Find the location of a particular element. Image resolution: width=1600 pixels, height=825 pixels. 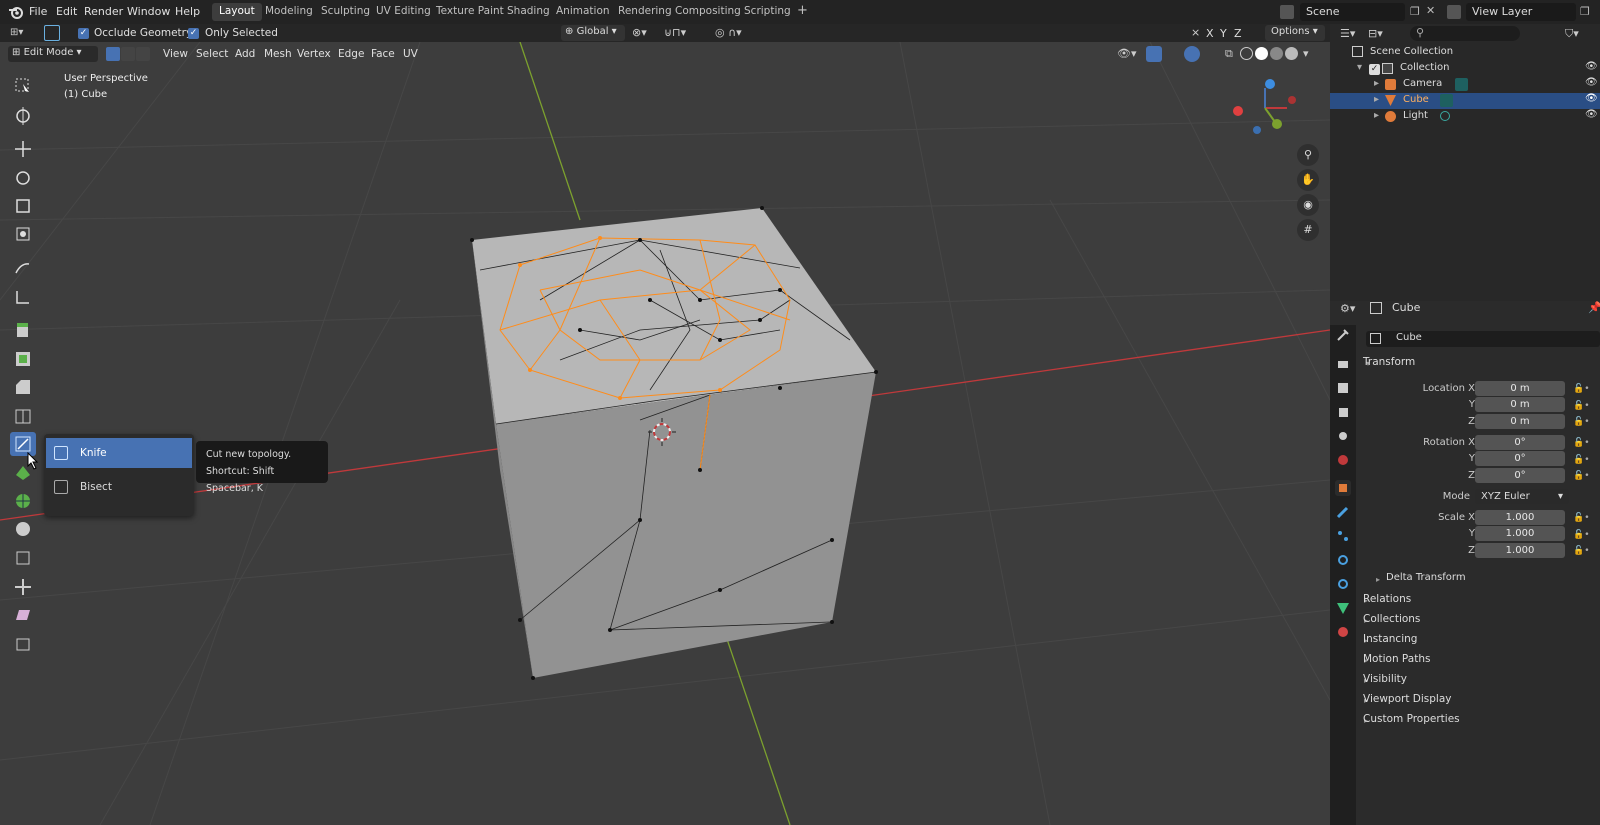

menu-edge: Edge is located at coordinates (351, 54).